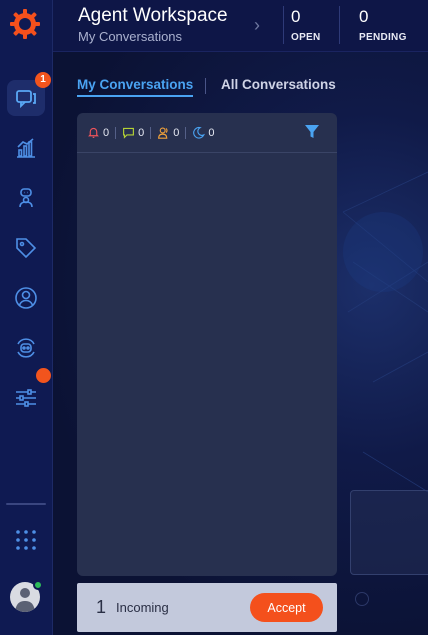 This screenshot has height=635, width=428. Describe the element at coordinates (364, 16) in the screenshot. I see `pending-count: 0` at that location.